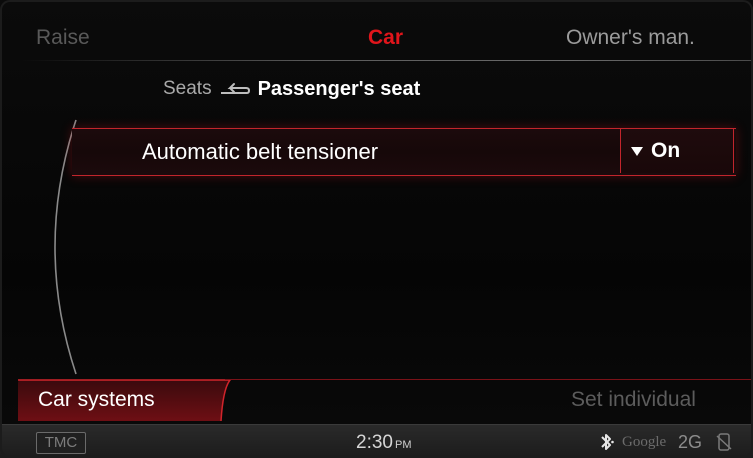 Image resolution: width=753 pixels, height=458 pixels. What do you see at coordinates (644, 442) in the screenshot?
I see `google-label: Google` at bounding box center [644, 442].